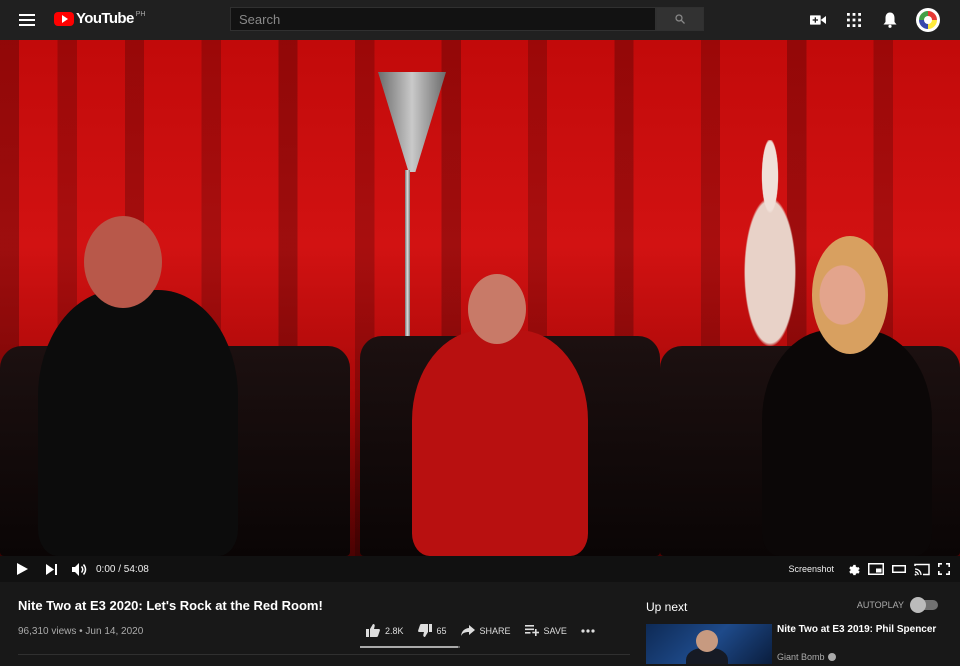  Describe the element at coordinates (497, 309) in the screenshot. I see `red-suit-man-head` at that location.